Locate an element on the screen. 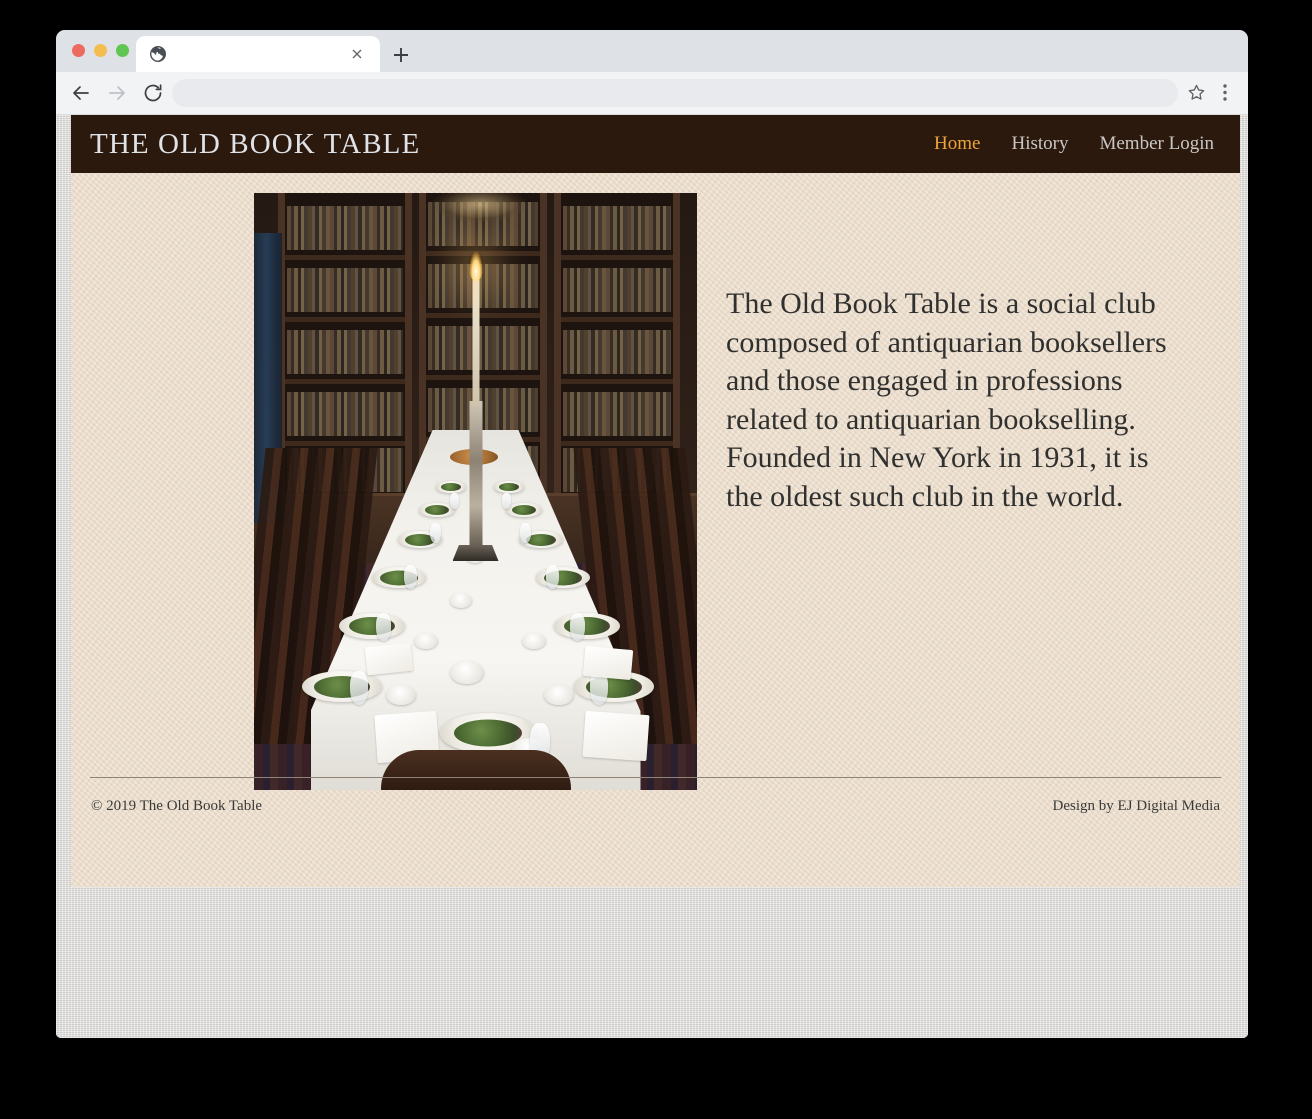 Image resolution: width=1312 pixels, height=1119 pixels. nav-item-member-login: Member Login is located at coordinates (1156, 144).